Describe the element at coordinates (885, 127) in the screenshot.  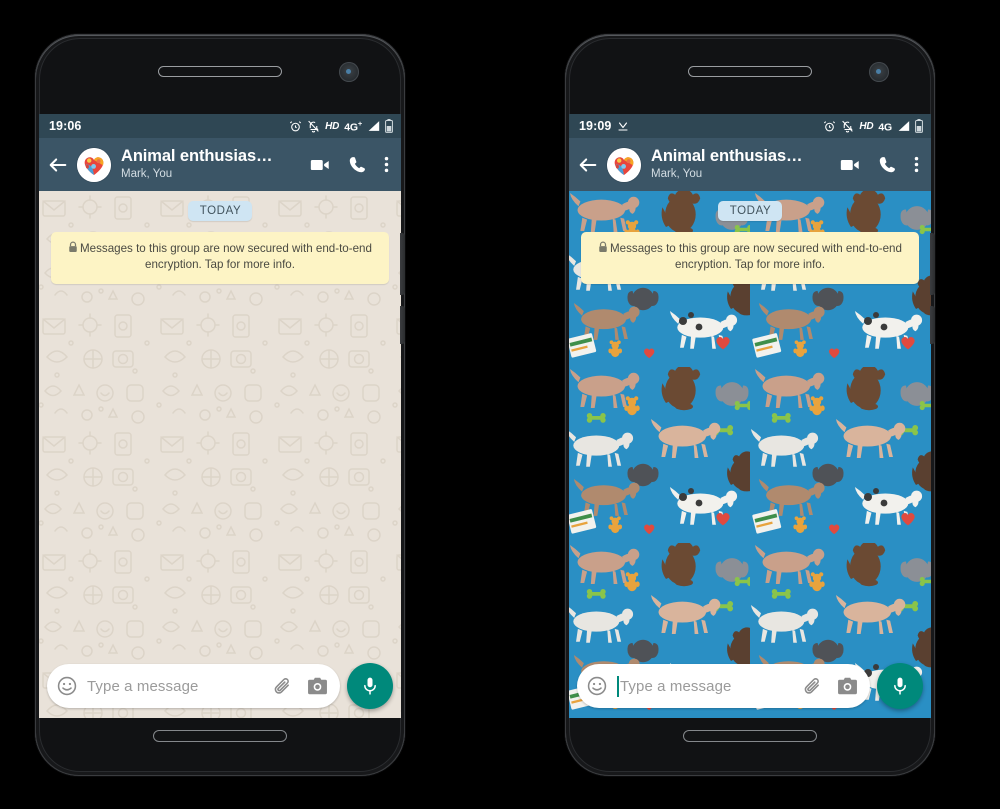
I see `network-type-label: 4G` at that location.